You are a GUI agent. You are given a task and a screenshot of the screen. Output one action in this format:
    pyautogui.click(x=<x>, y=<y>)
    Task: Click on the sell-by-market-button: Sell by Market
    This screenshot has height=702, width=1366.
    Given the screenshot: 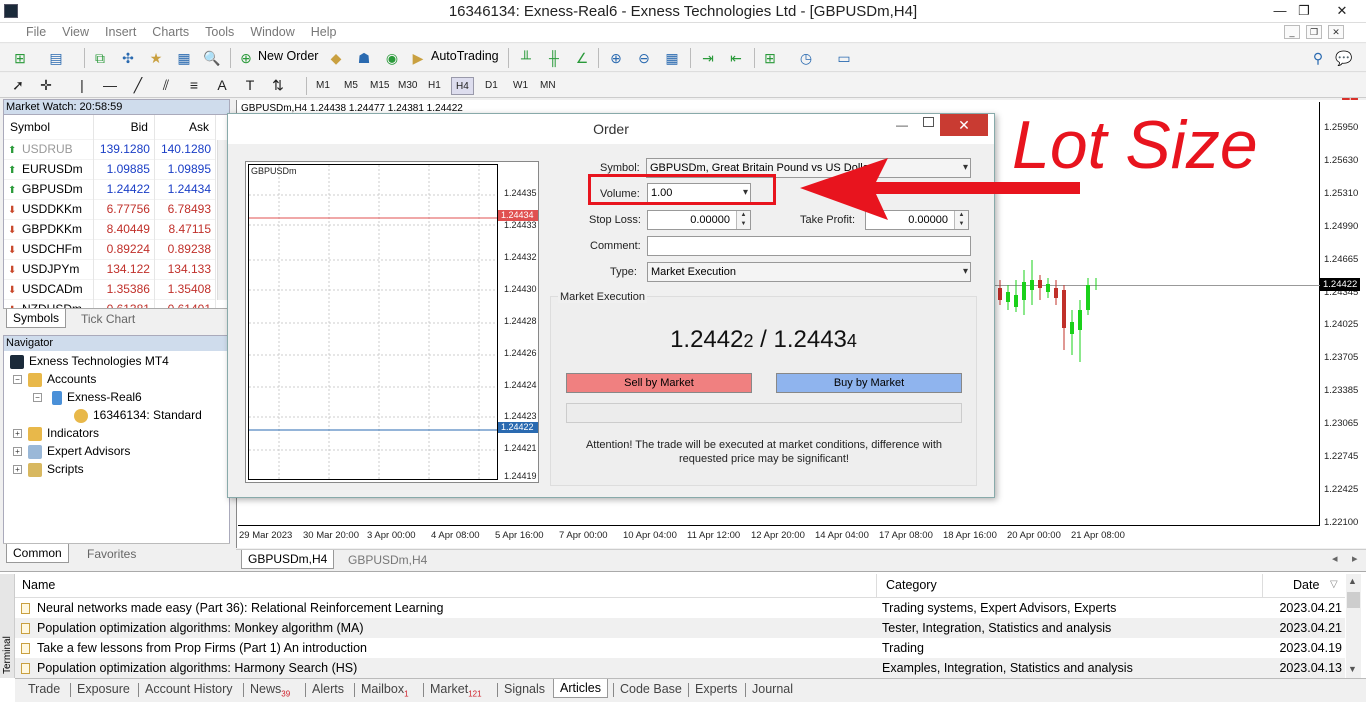 What is the action you would take?
    pyautogui.click(x=659, y=383)
    